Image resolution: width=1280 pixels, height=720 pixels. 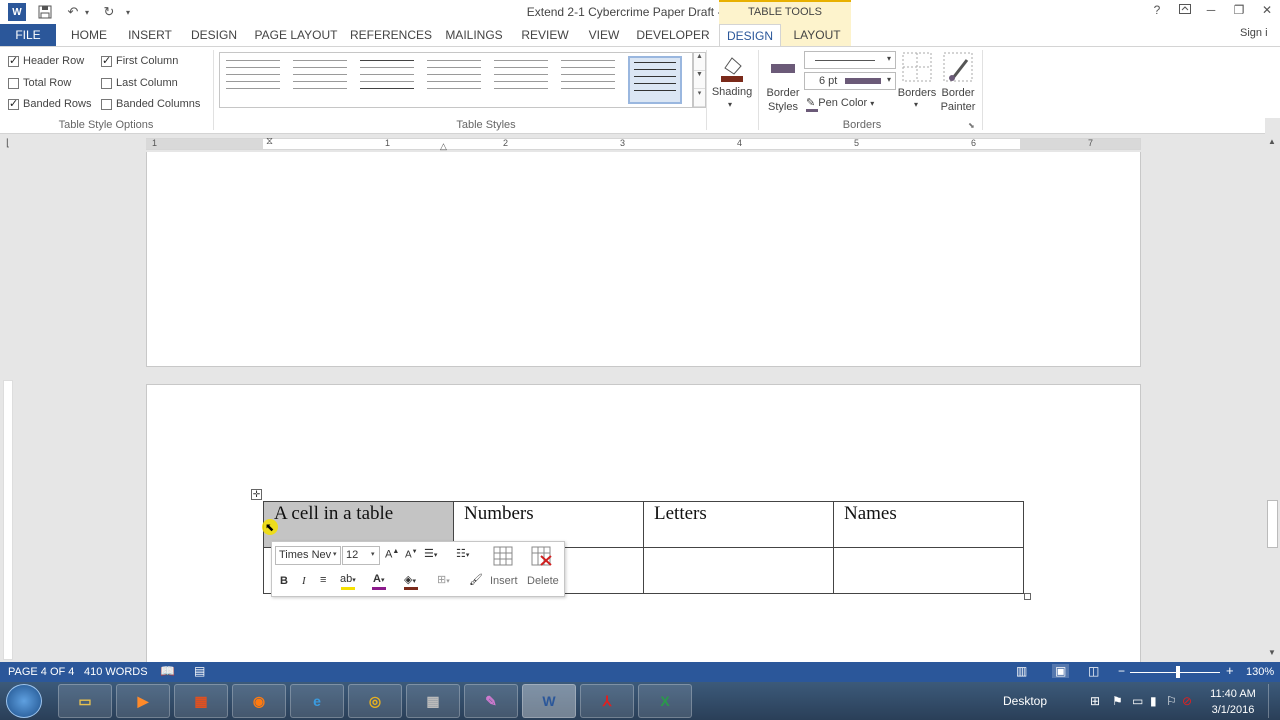 I want to click on restore-button: ❐, so click(x=1239, y=12).